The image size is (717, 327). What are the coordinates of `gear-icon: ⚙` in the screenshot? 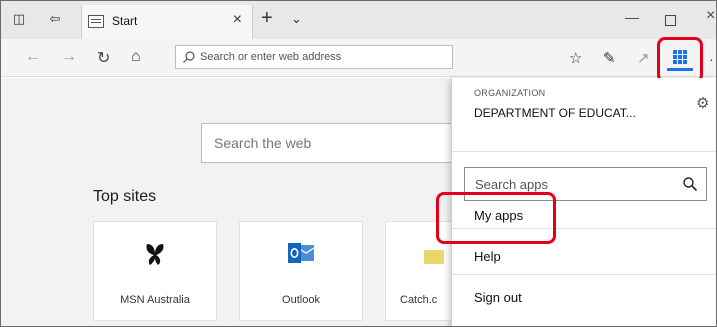 It's located at (702, 103).